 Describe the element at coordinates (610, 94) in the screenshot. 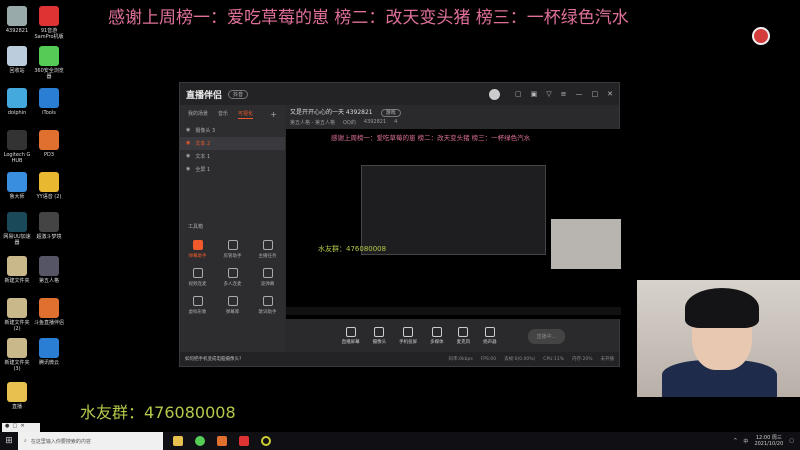

I see `close-icon: ✕` at that location.